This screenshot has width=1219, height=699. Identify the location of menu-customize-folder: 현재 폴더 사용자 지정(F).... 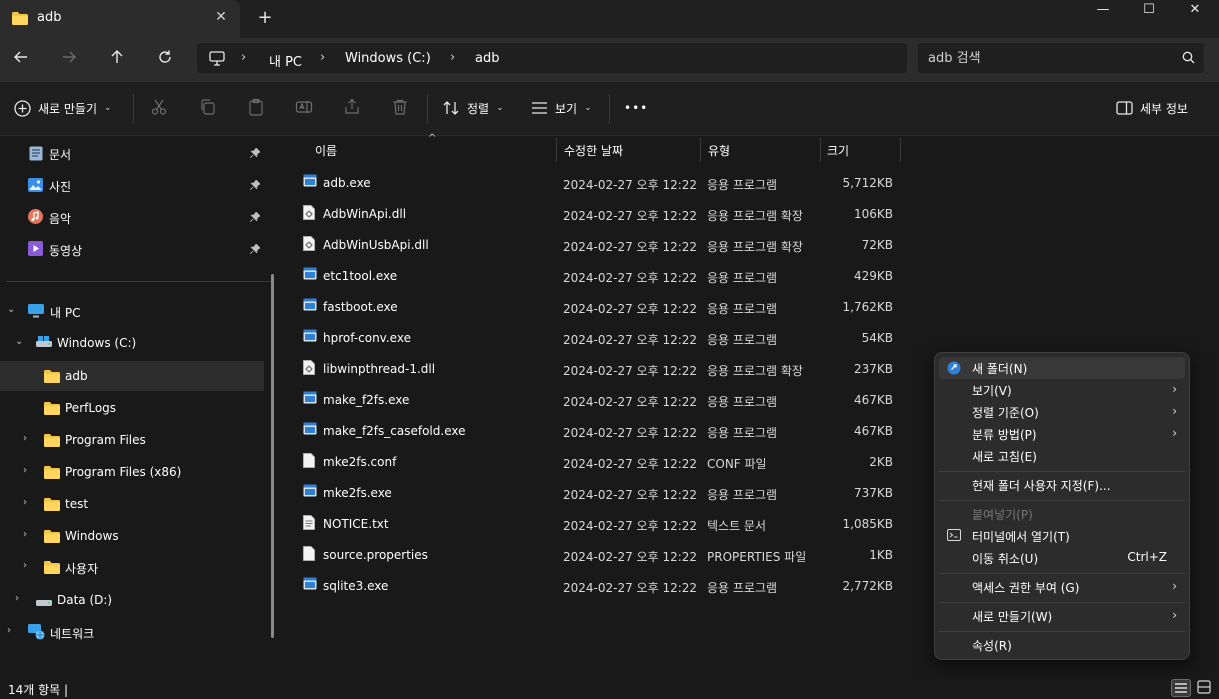
(1062, 485).